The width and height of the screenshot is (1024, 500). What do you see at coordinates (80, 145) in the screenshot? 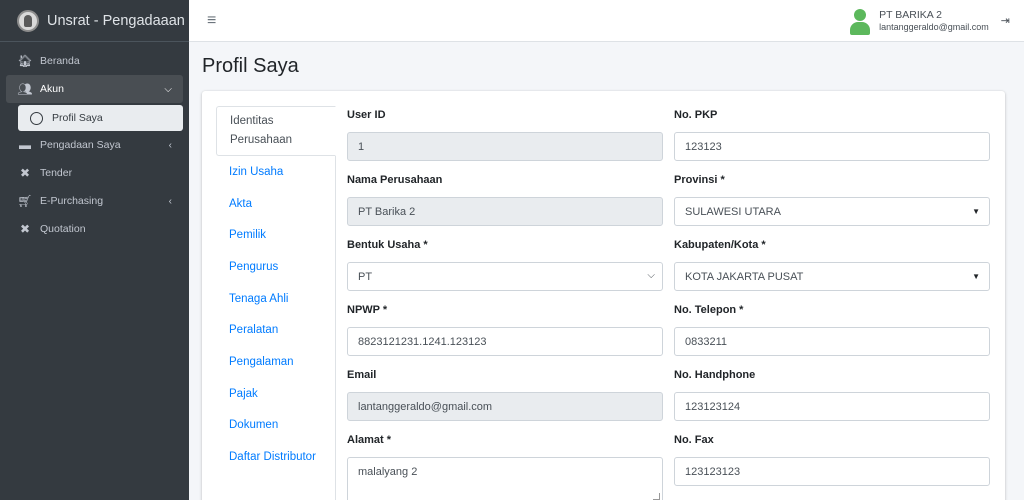
I see `sidebar-item-label: Pengadaan Saya` at bounding box center [80, 145].